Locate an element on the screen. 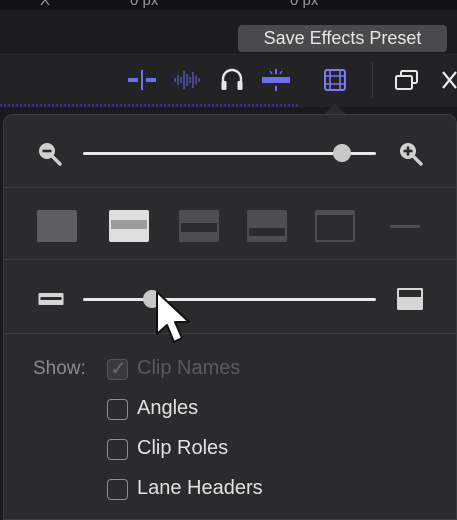 The image size is (457, 520). checkmark-icon: ✓ is located at coordinates (118, 369).